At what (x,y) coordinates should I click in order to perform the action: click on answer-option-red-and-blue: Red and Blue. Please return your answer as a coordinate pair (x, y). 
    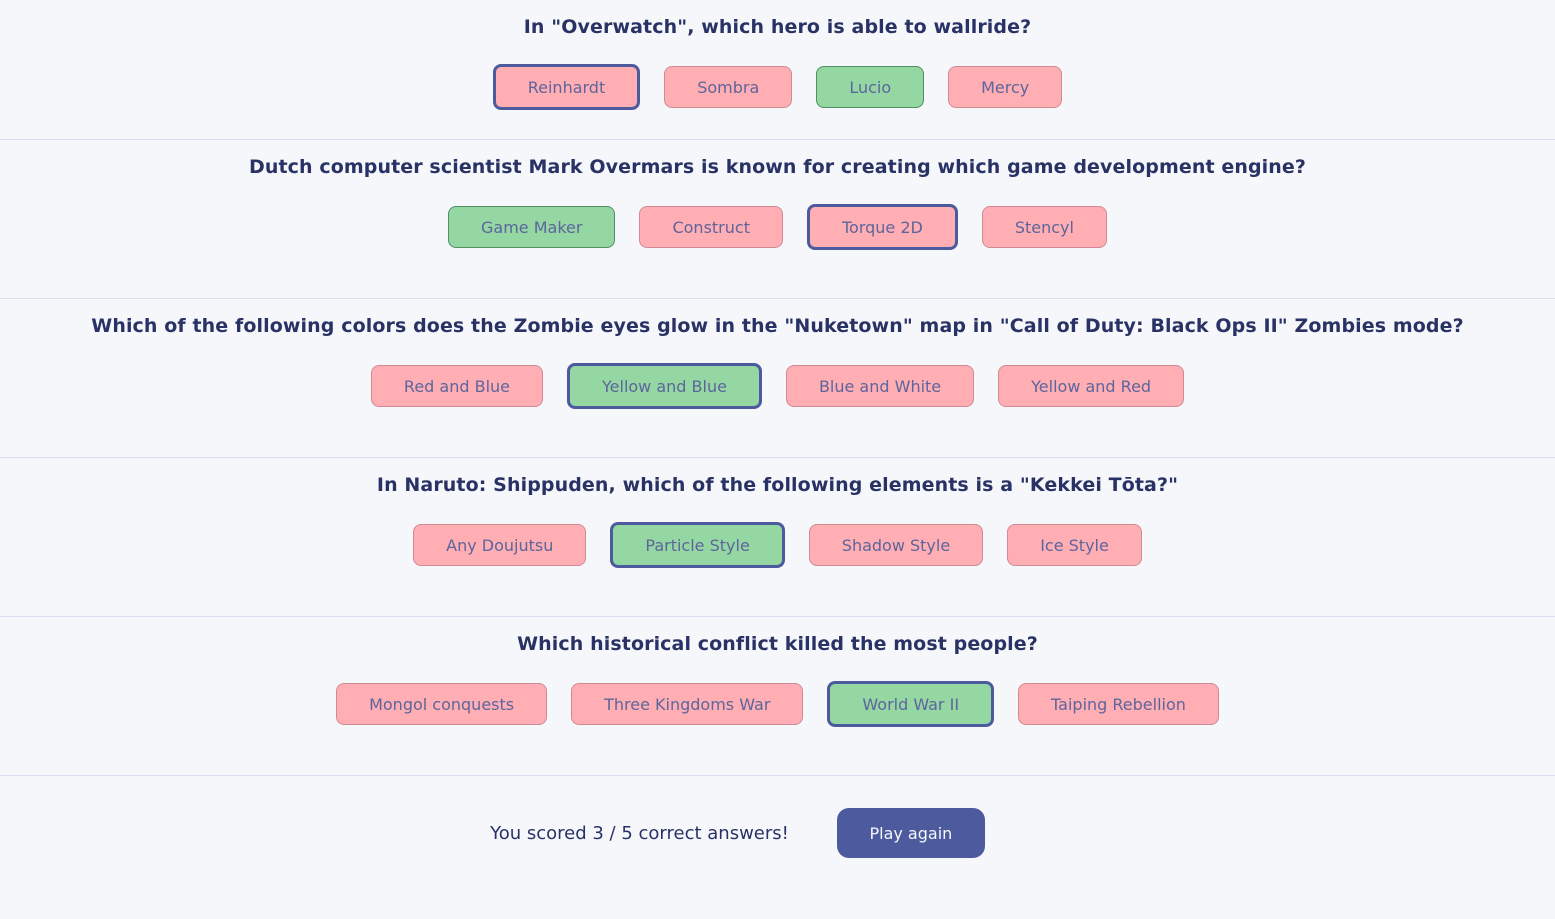
    Looking at the image, I should click on (456, 386).